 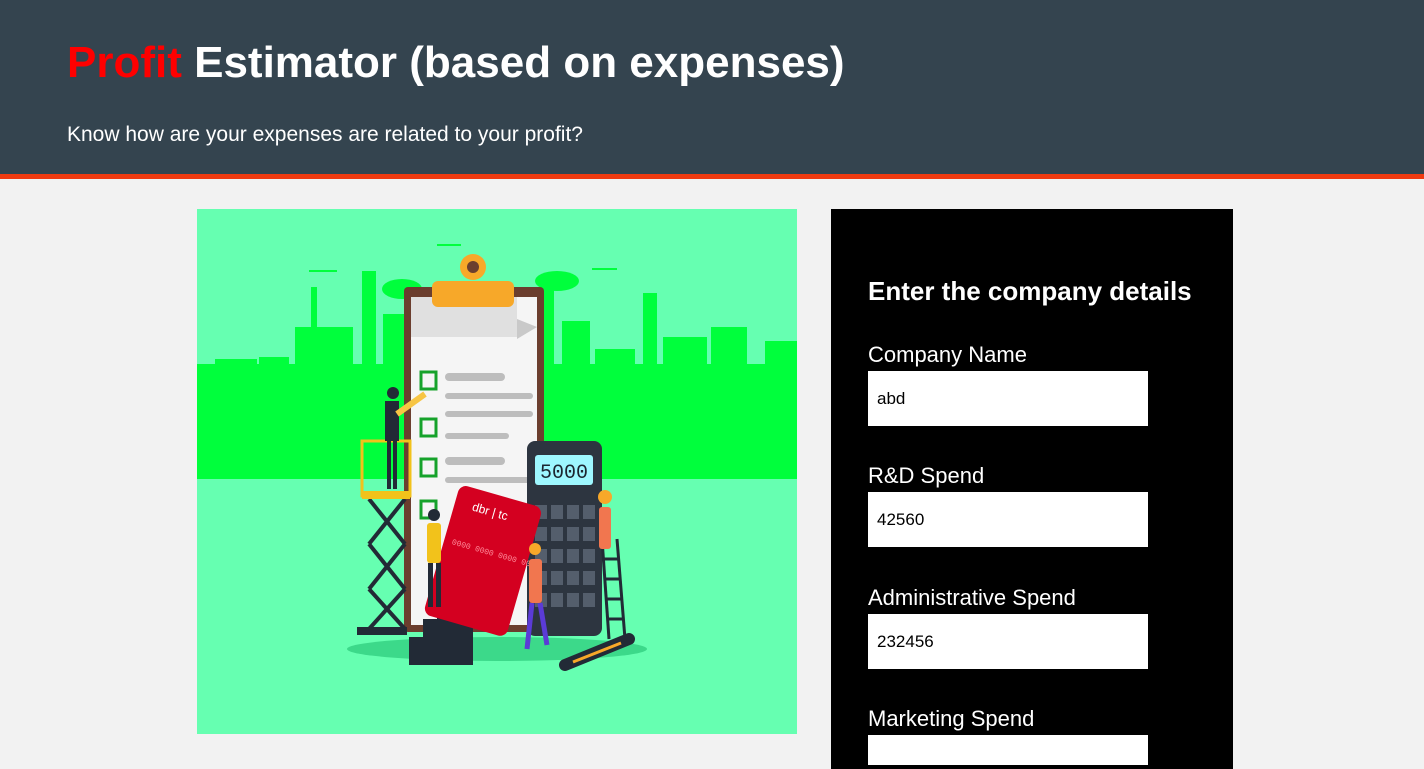 I want to click on rnd-spend-label: R&D Spend, so click(x=926, y=475).